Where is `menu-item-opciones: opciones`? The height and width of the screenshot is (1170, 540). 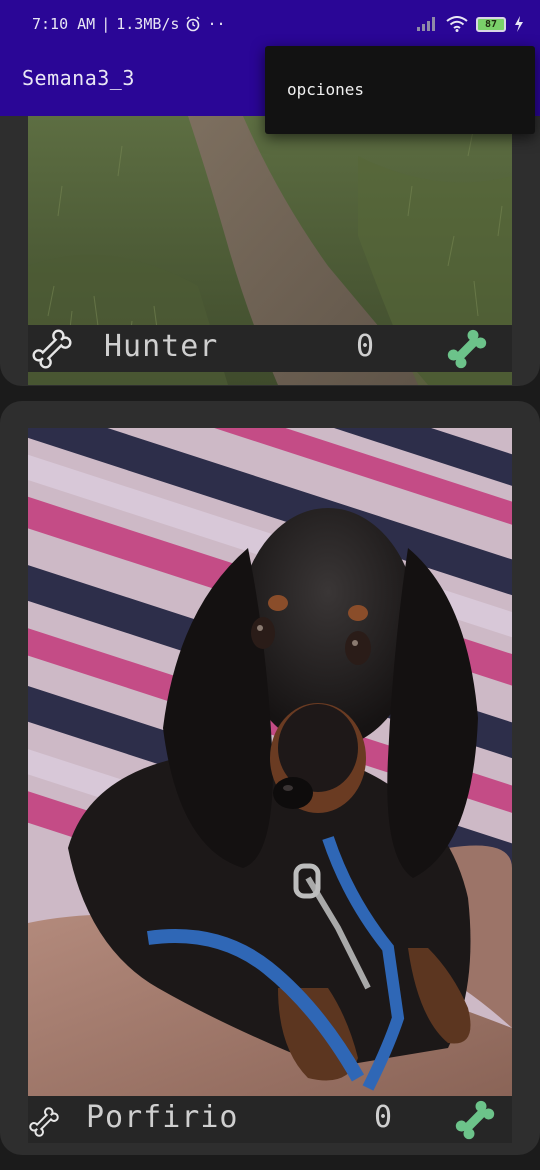
menu-item-opciones: opciones is located at coordinates (325, 89).